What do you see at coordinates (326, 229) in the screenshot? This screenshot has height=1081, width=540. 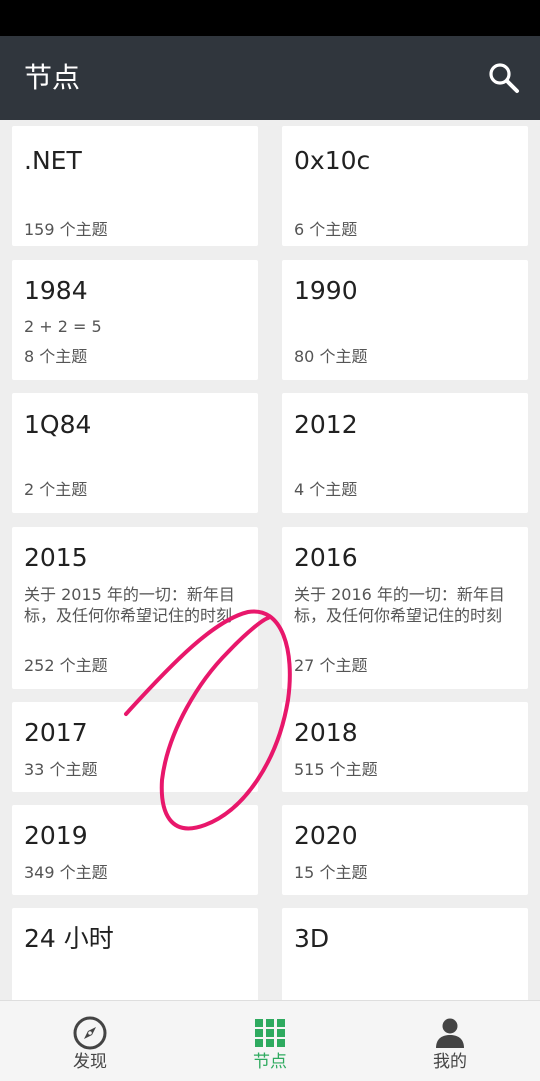 I see `node-topic-count: 6 个主题` at bounding box center [326, 229].